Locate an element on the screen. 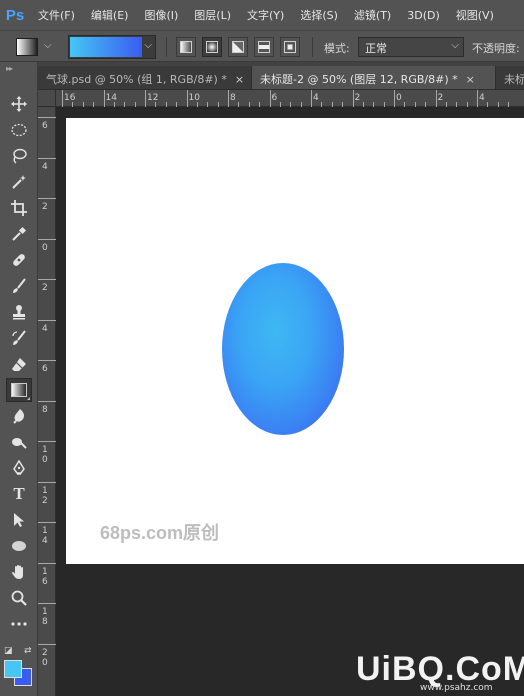 The width and height of the screenshot is (524, 696). menu-view: 视图(V) is located at coordinates (475, 15).